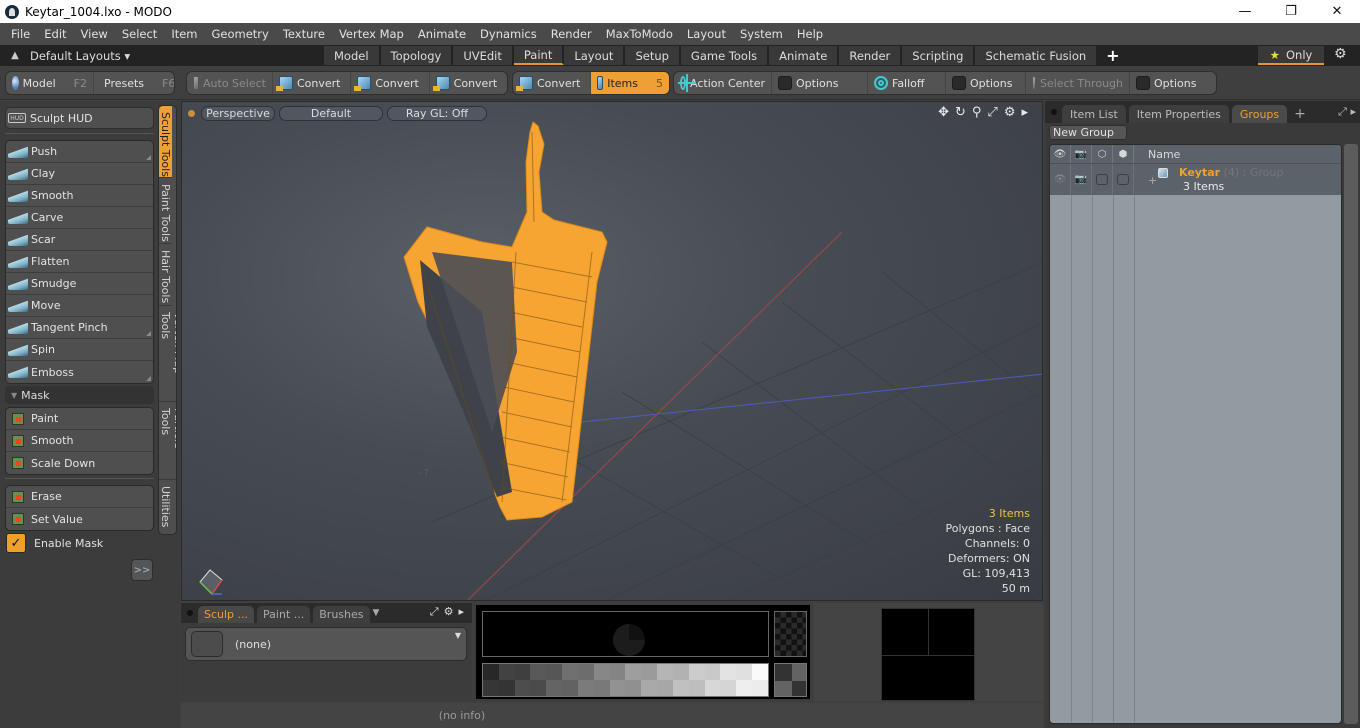 The width and height of the screenshot is (1360, 728). I want to click on default-layouts-dropdown: Default Layouts ▾, so click(177, 56).